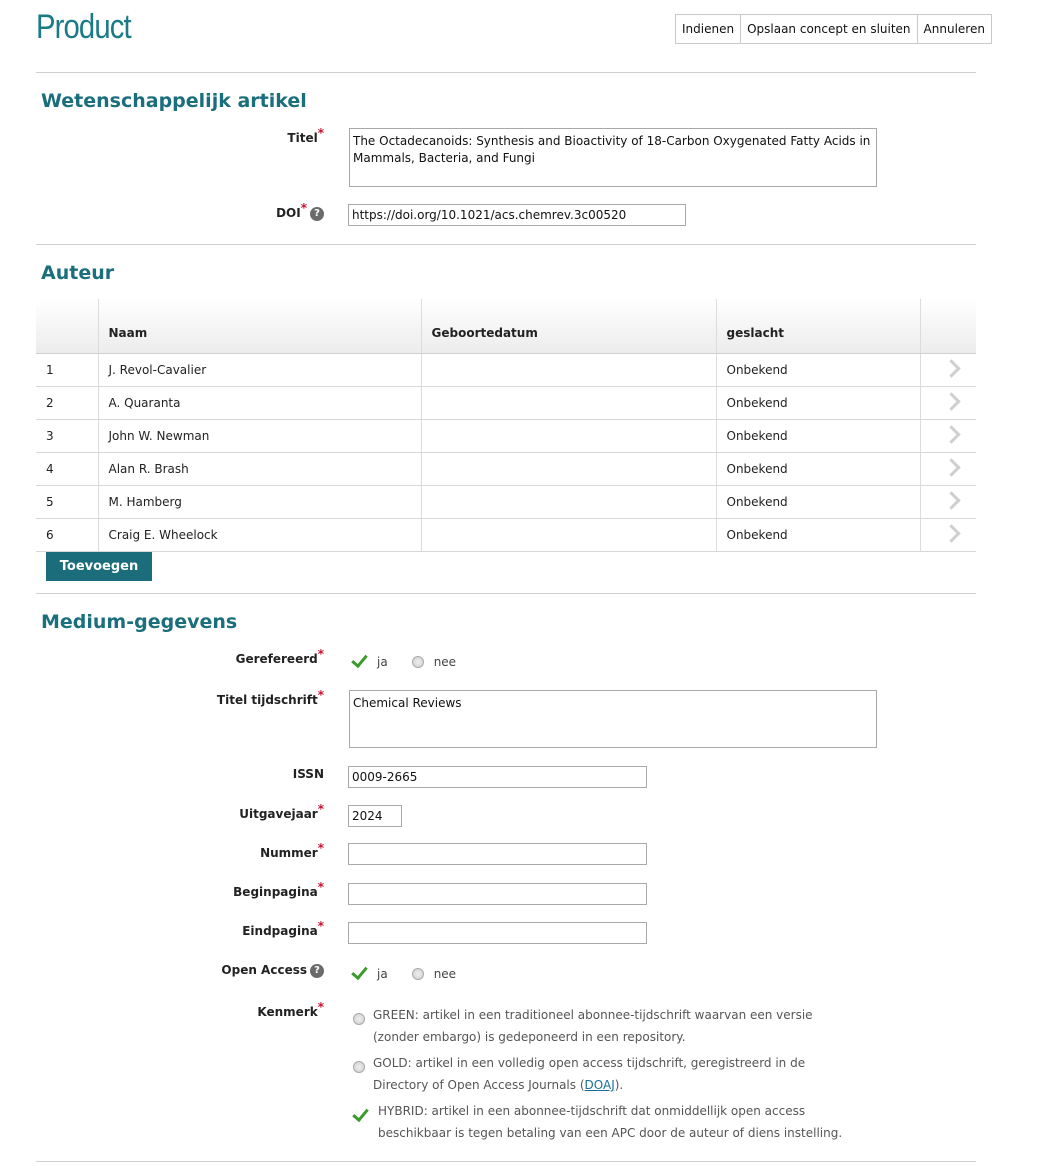  What do you see at coordinates (308, 774) in the screenshot?
I see `issn-label: ISSN` at bounding box center [308, 774].